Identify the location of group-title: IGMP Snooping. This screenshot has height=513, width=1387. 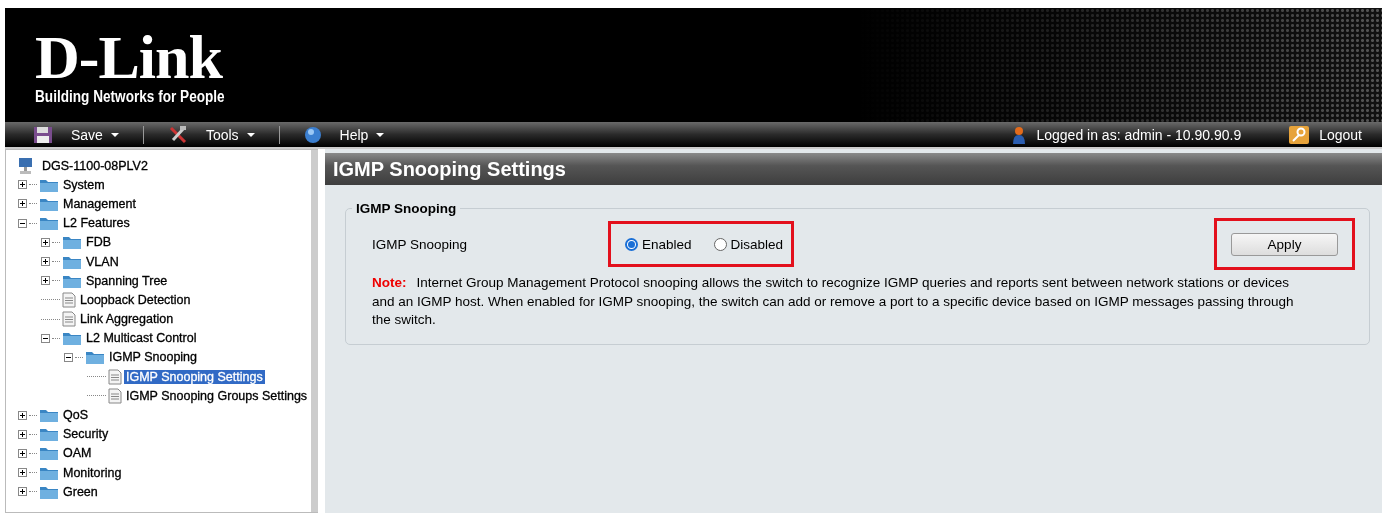
(406, 208).